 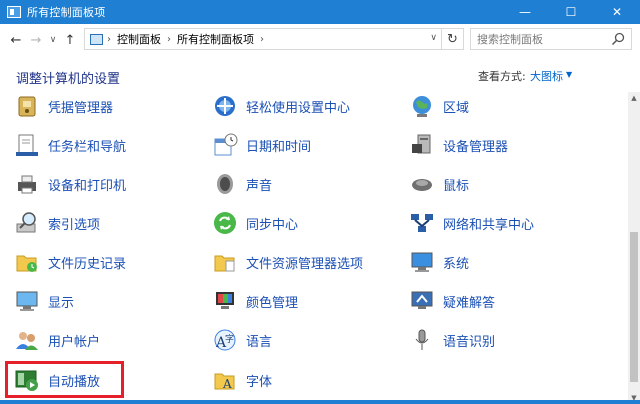 I want to click on maximize-button: ☐, so click(x=571, y=12).